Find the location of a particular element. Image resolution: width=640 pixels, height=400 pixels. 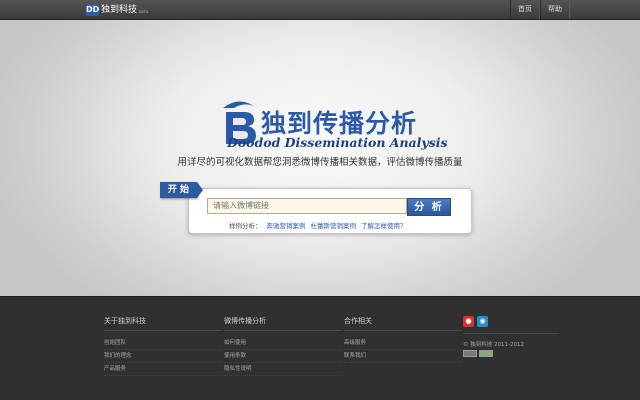

brand-name: 独到科技 is located at coordinates (119, 9).